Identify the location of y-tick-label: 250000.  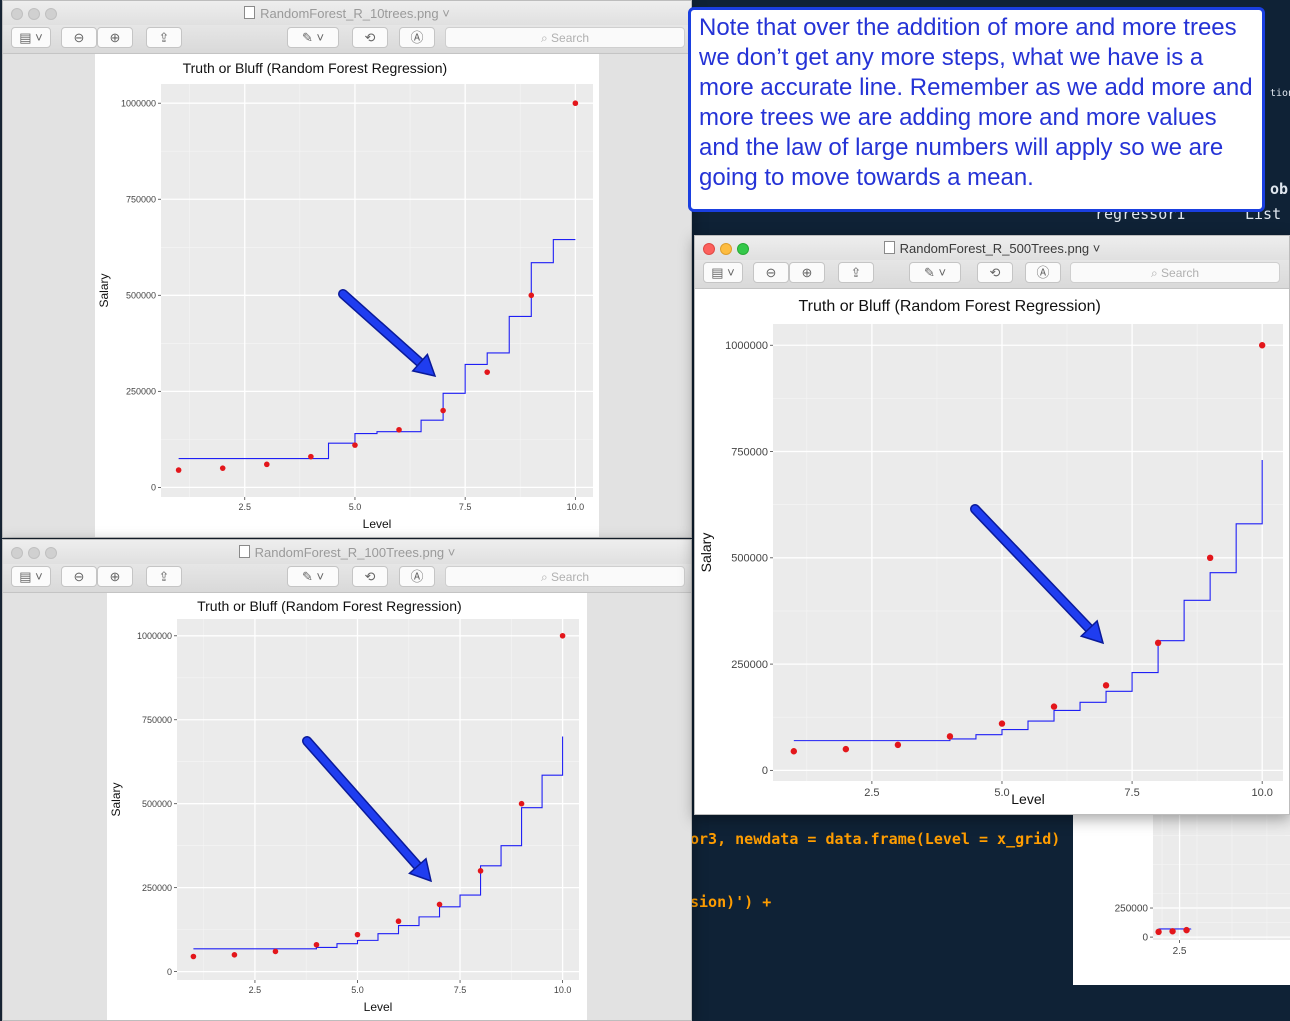
(749, 665).